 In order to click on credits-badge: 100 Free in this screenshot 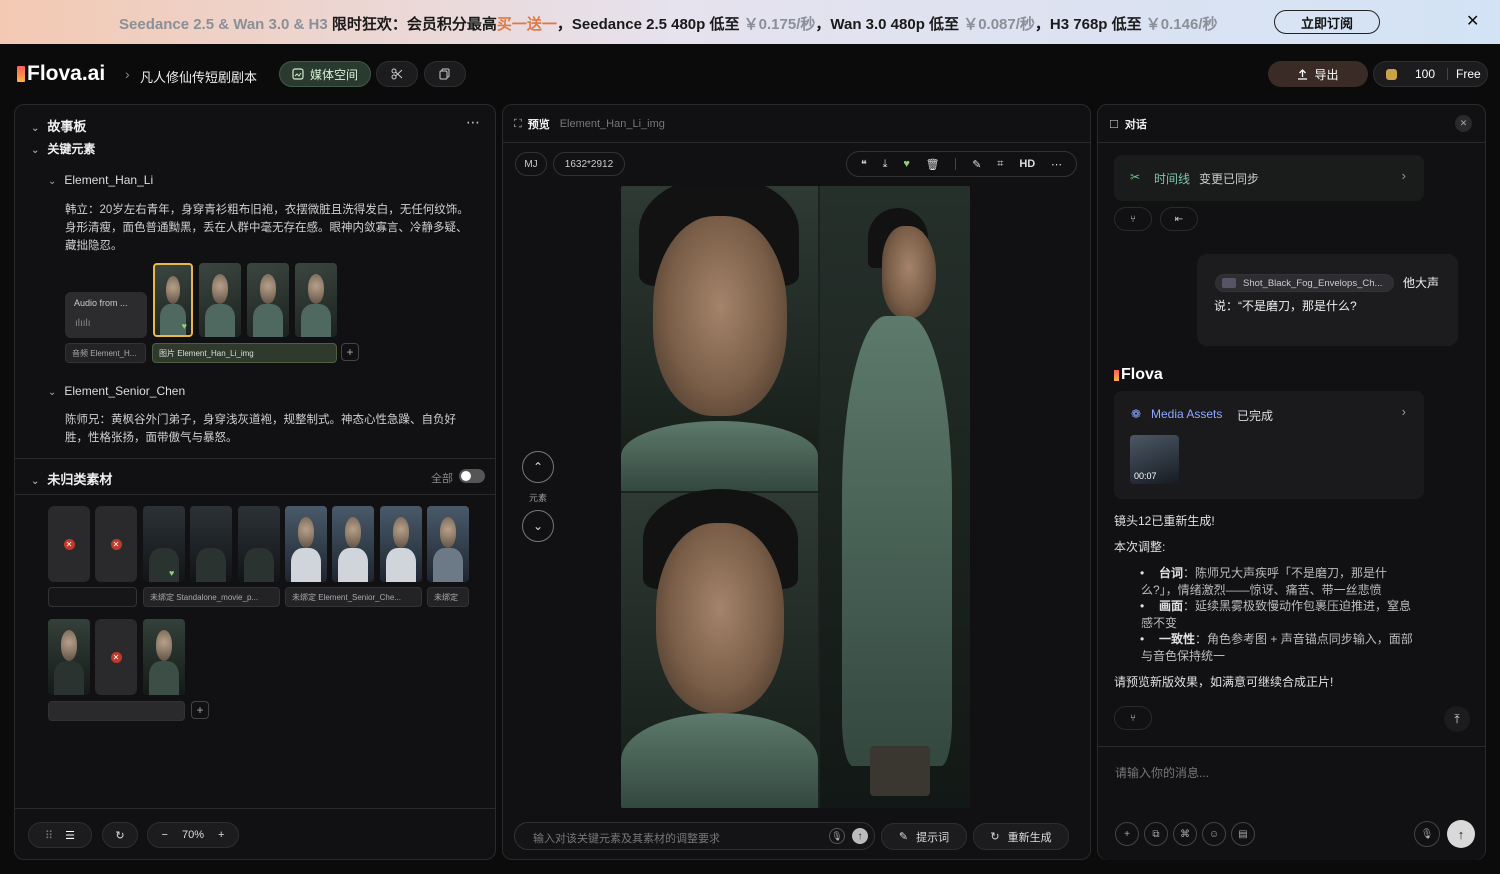, I will do `click(1430, 74)`.